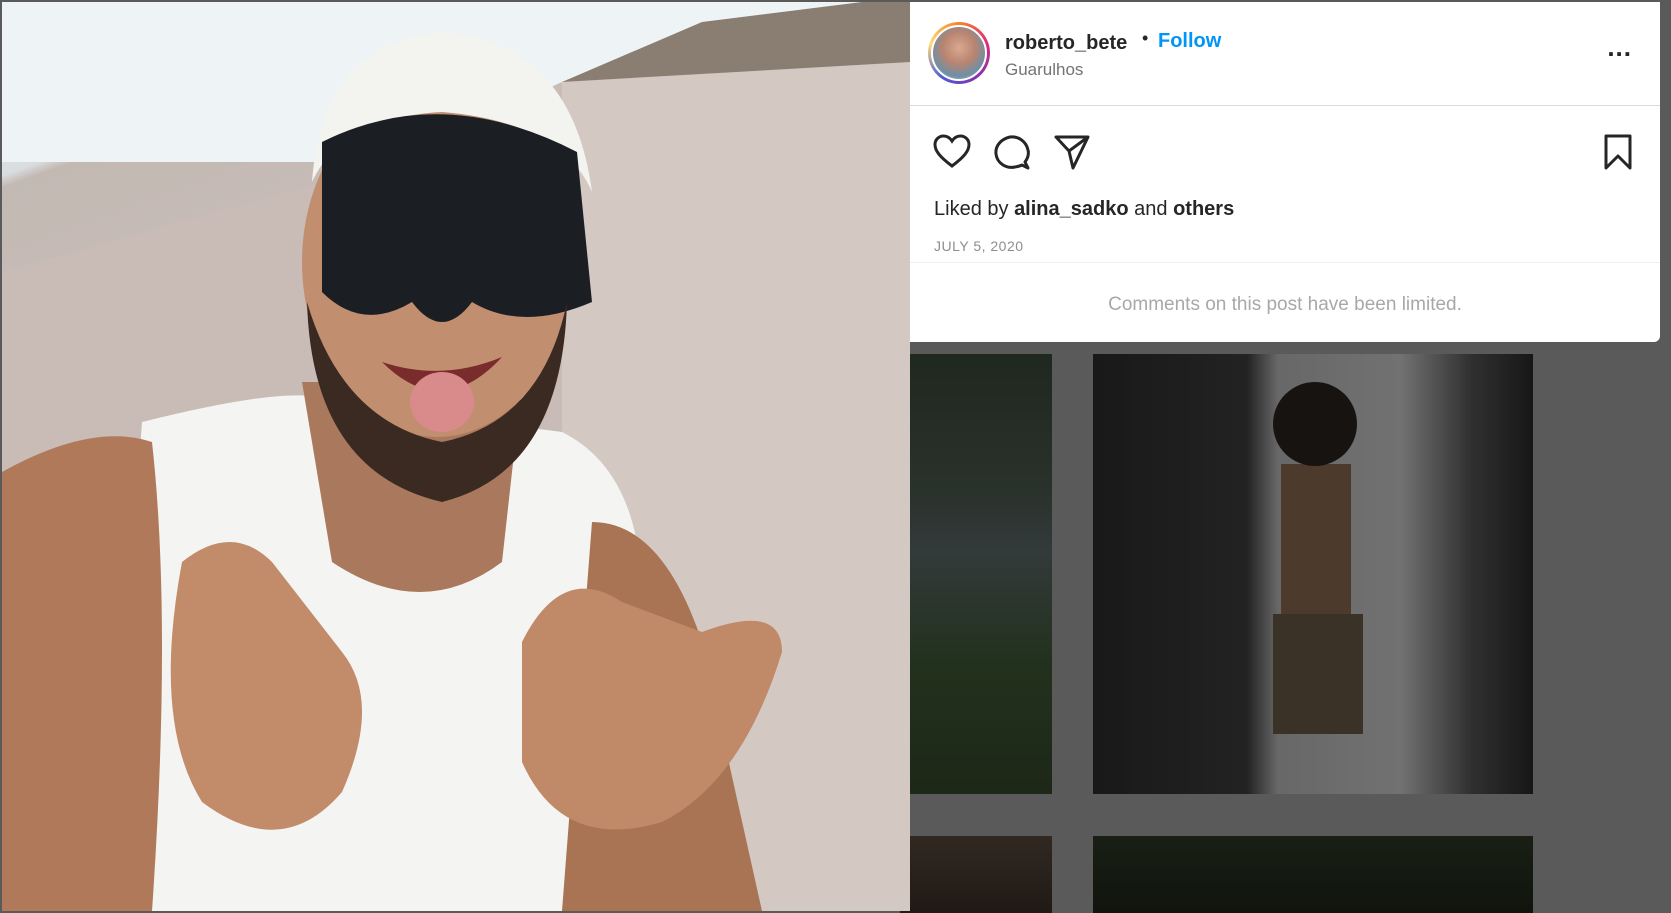 The height and width of the screenshot is (913, 1671). I want to click on bookmark-icon, so click(1618, 152).